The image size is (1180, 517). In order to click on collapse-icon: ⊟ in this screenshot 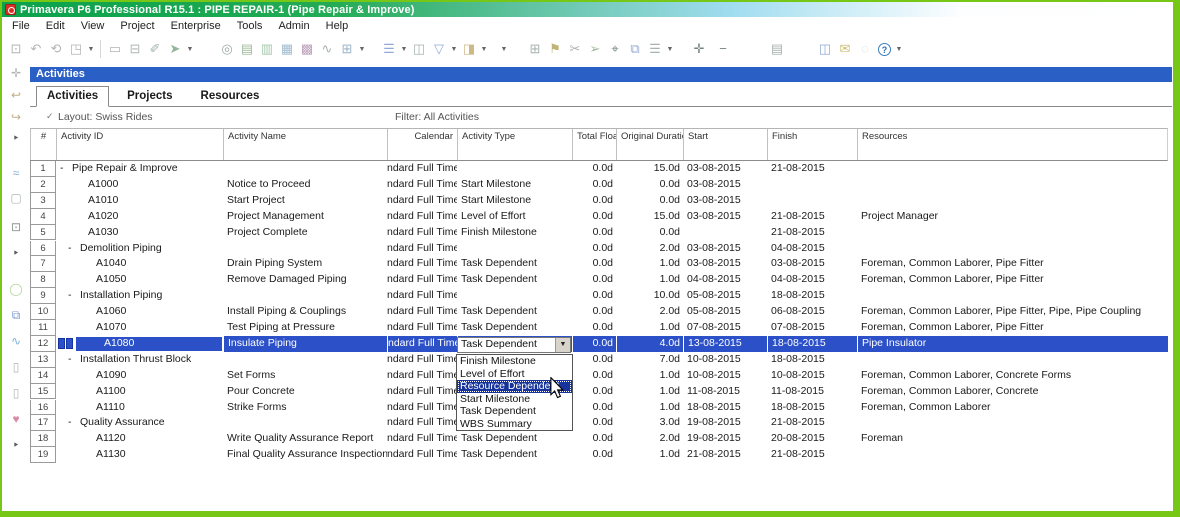, I will do `click(135, 49)`.